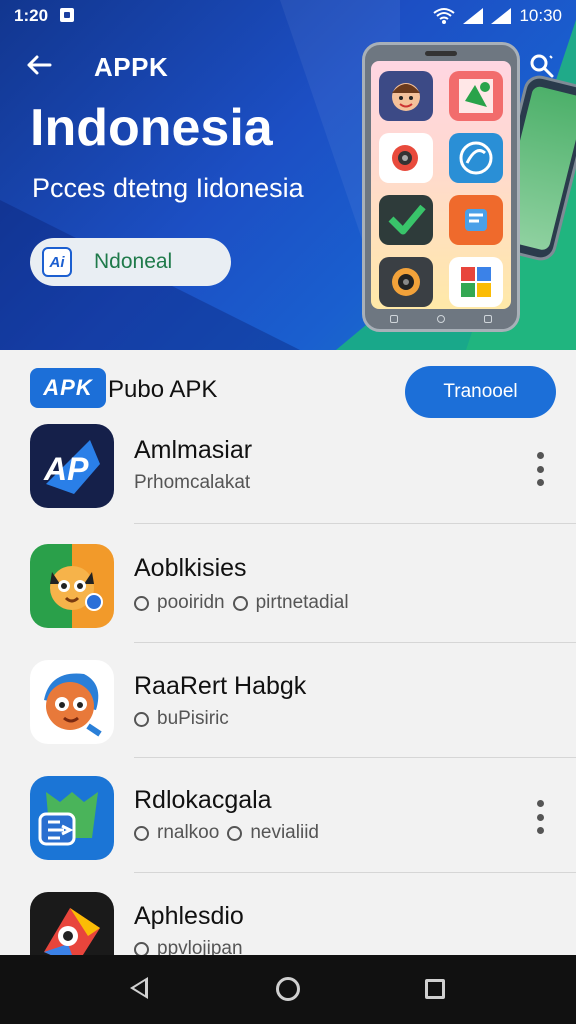 The image size is (576, 1024). I want to click on app-meta: Prhomcalakat, so click(192, 483).